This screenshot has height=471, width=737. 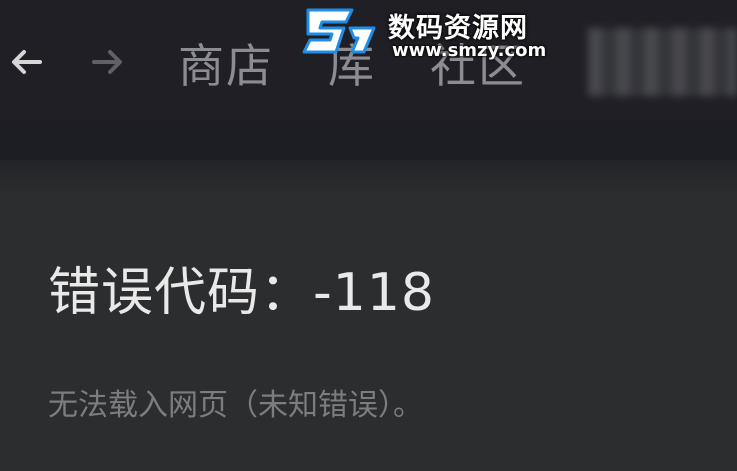 I want to click on arrow-right-icon, so click(x=107, y=62).